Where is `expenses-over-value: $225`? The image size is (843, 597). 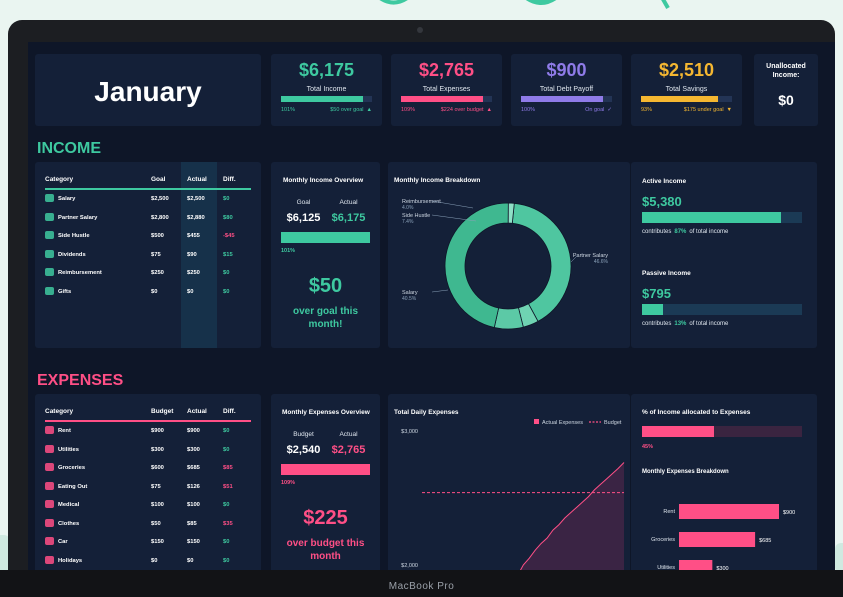 expenses-over-value: $225 is located at coordinates (325, 518).